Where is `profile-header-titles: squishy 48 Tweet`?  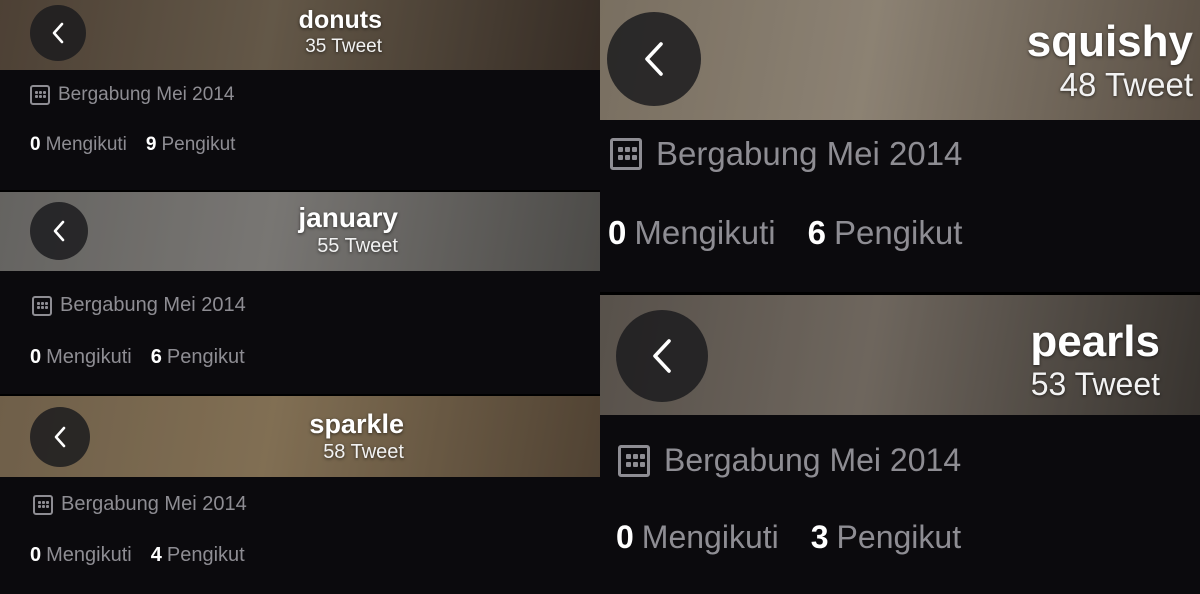 profile-header-titles: squishy 48 Tweet is located at coordinates (1109, 60).